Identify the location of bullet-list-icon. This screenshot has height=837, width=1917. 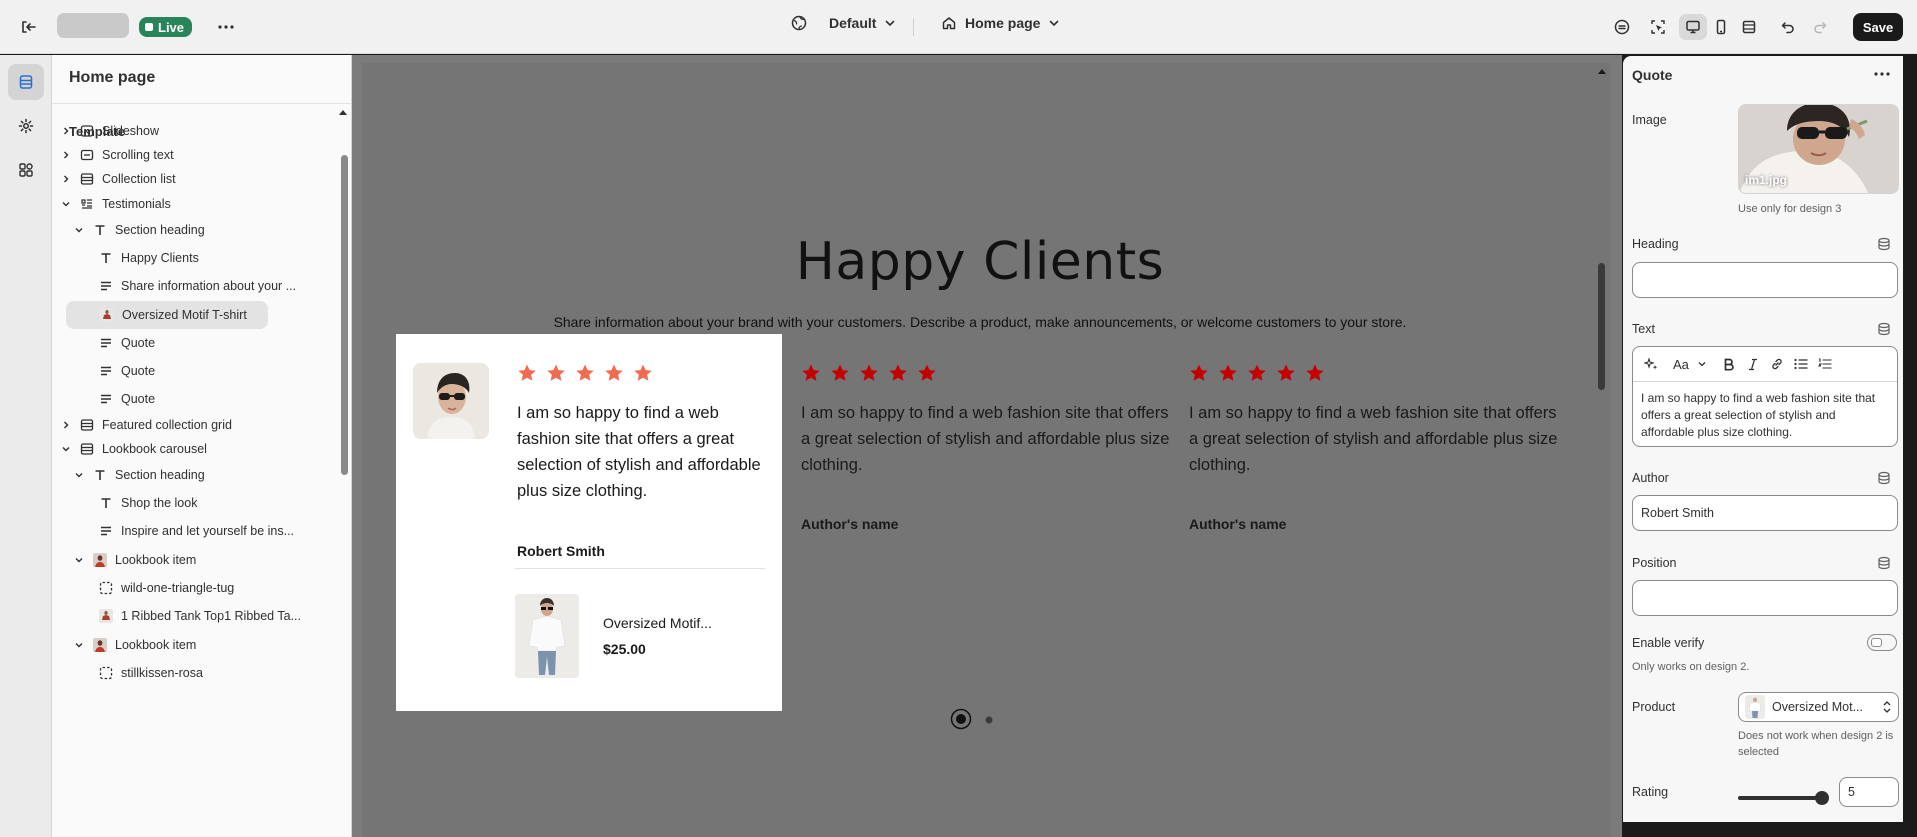
(1801, 364).